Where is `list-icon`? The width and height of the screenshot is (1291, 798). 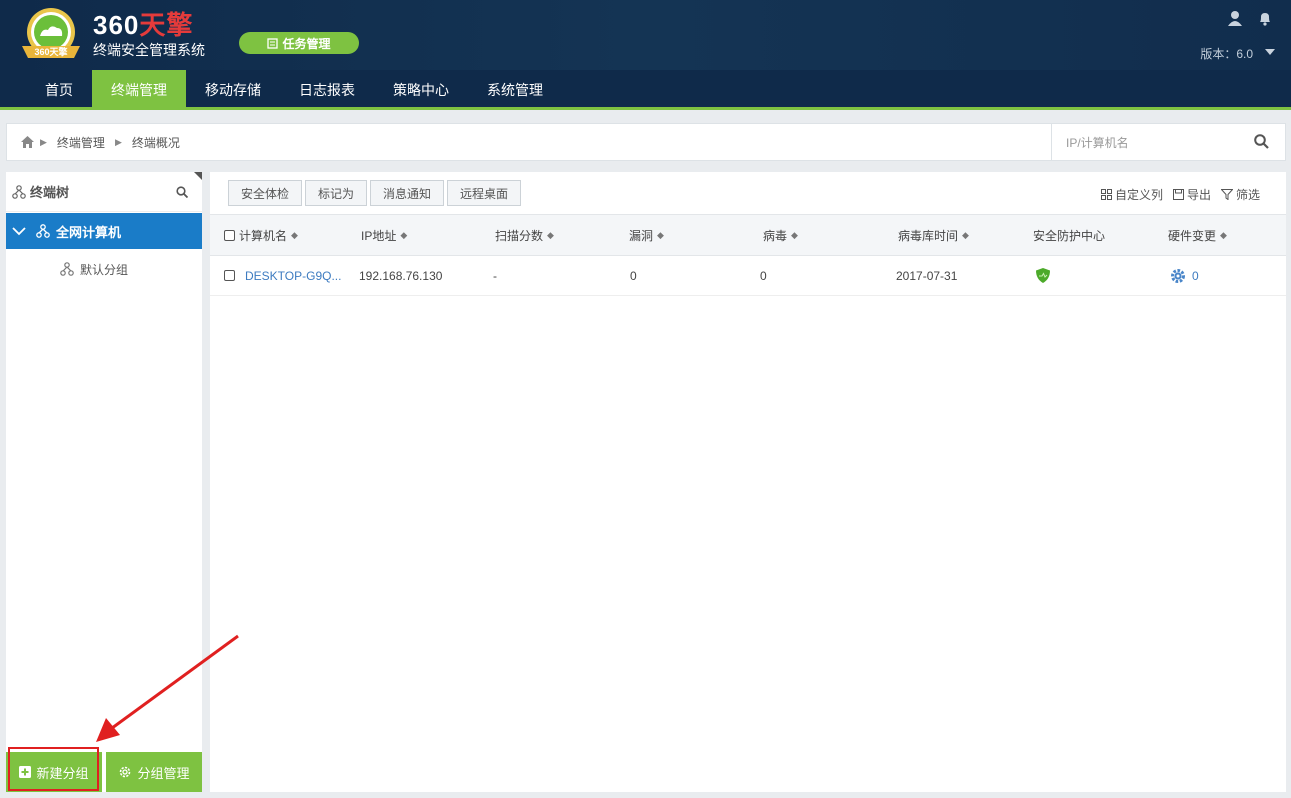
list-icon is located at coordinates (273, 43).